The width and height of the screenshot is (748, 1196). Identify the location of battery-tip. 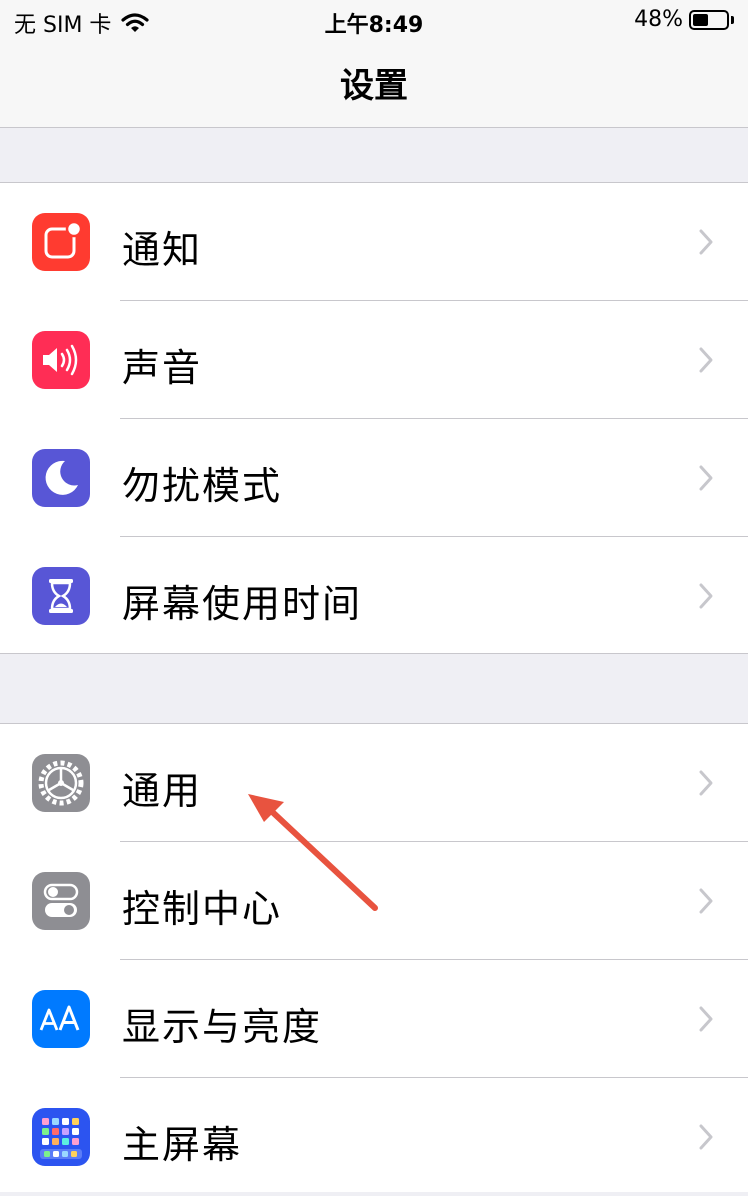
(732, 19).